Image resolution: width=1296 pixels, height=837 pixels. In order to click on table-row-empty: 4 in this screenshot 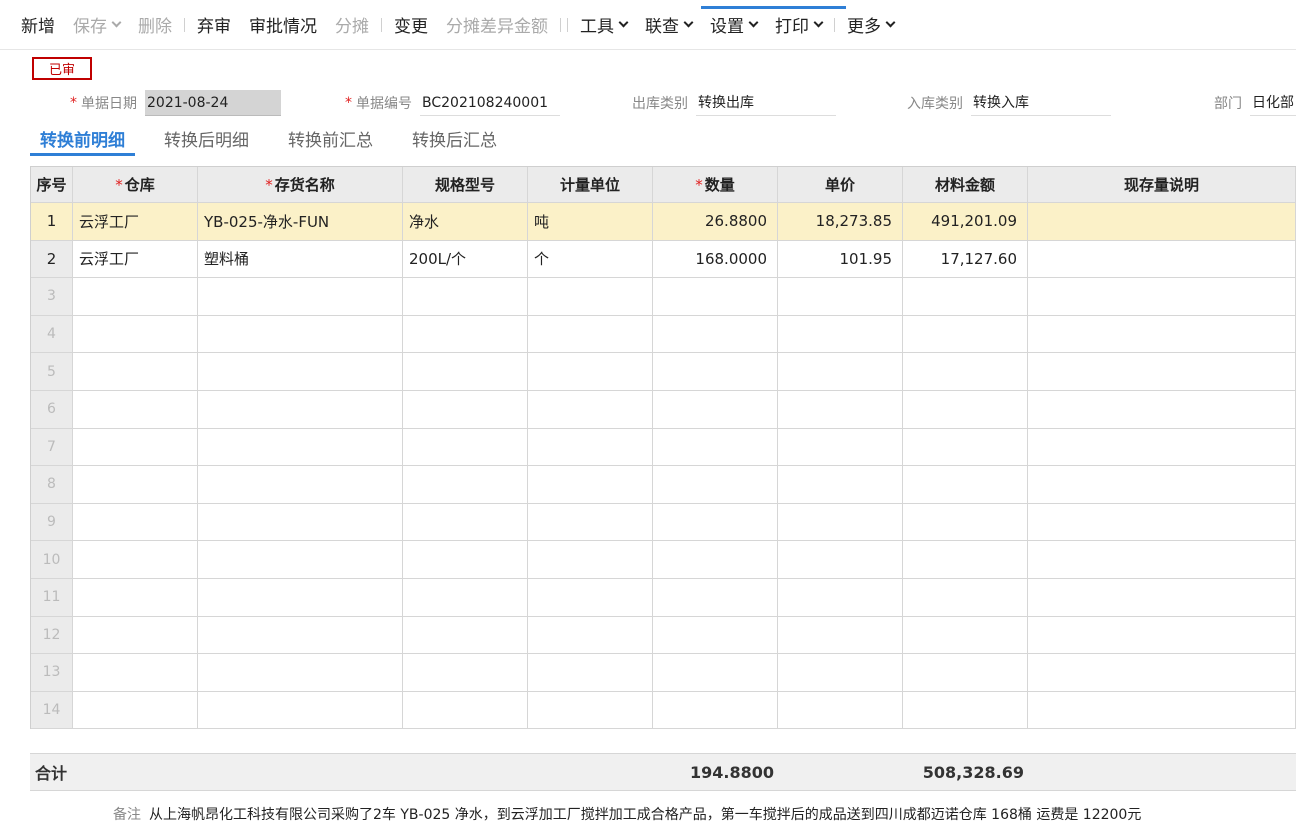, I will do `click(663, 334)`.